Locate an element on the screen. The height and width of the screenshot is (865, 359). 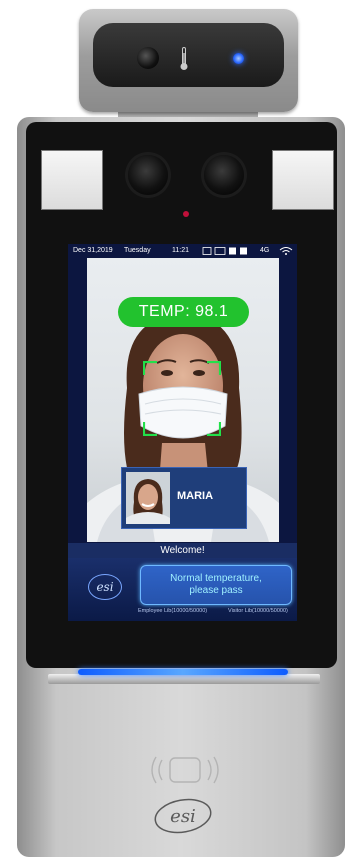
status-network: 4G is located at coordinates (265, 250).